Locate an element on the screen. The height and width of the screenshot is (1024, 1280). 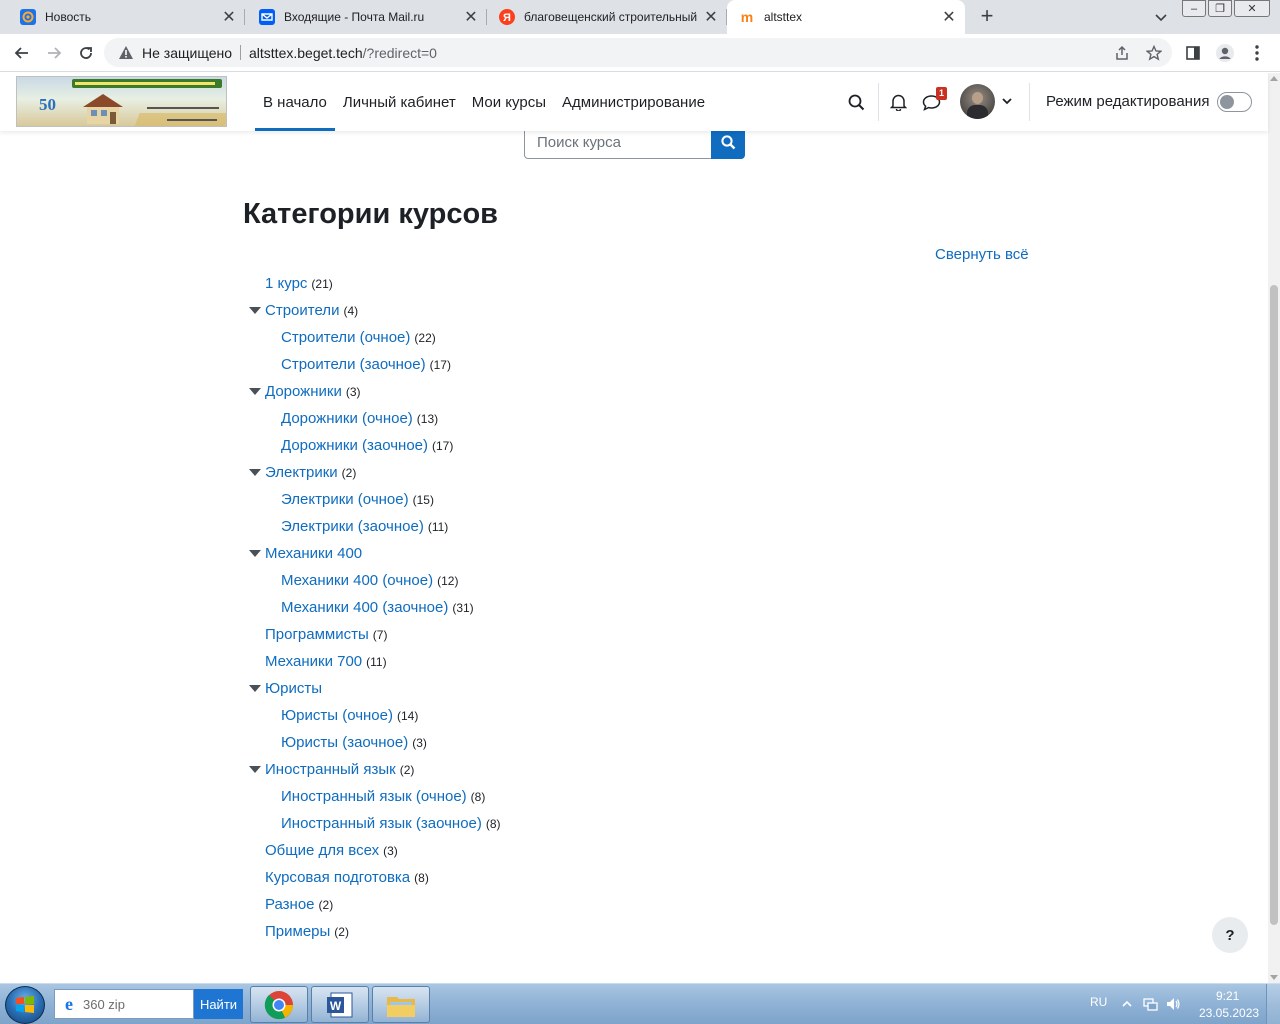
browser-tab-yandex: Я благовещенский строительный ✕ is located at coordinates (607, 17).